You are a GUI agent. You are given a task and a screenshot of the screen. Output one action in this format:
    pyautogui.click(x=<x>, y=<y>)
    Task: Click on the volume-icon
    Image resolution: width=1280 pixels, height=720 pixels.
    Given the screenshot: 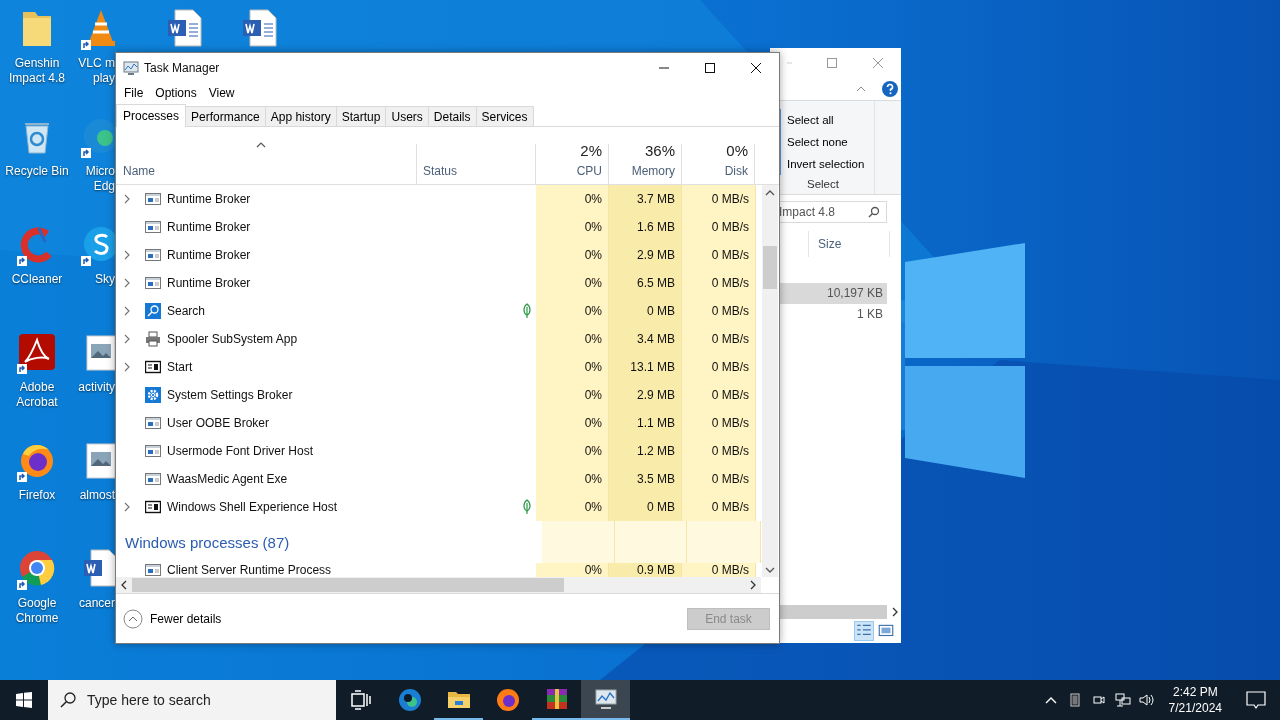 What is the action you would take?
    pyautogui.click(x=1146, y=700)
    